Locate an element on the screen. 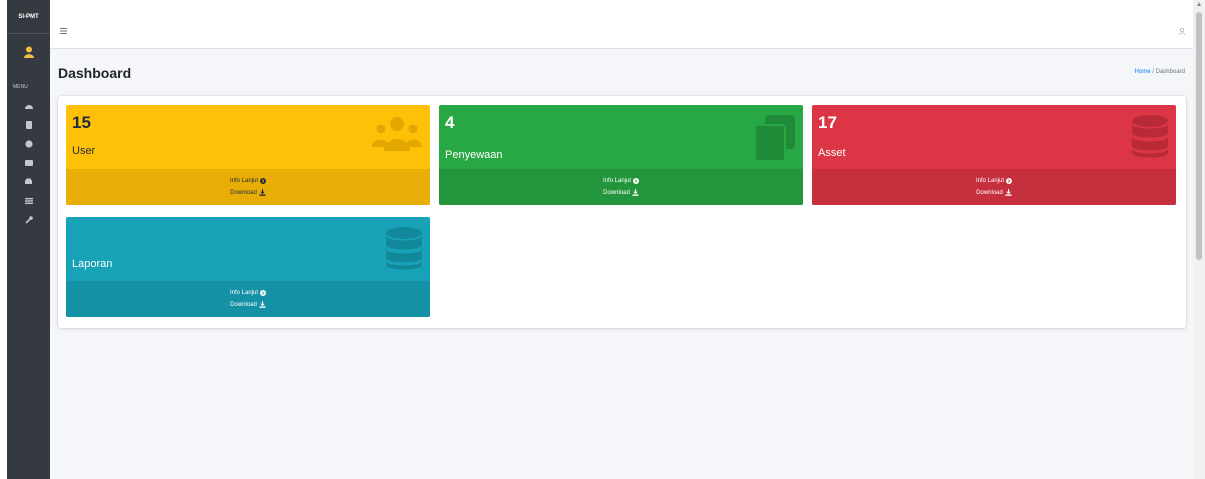 This screenshot has width=1205, height=479. users-icon is located at coordinates (397, 134).